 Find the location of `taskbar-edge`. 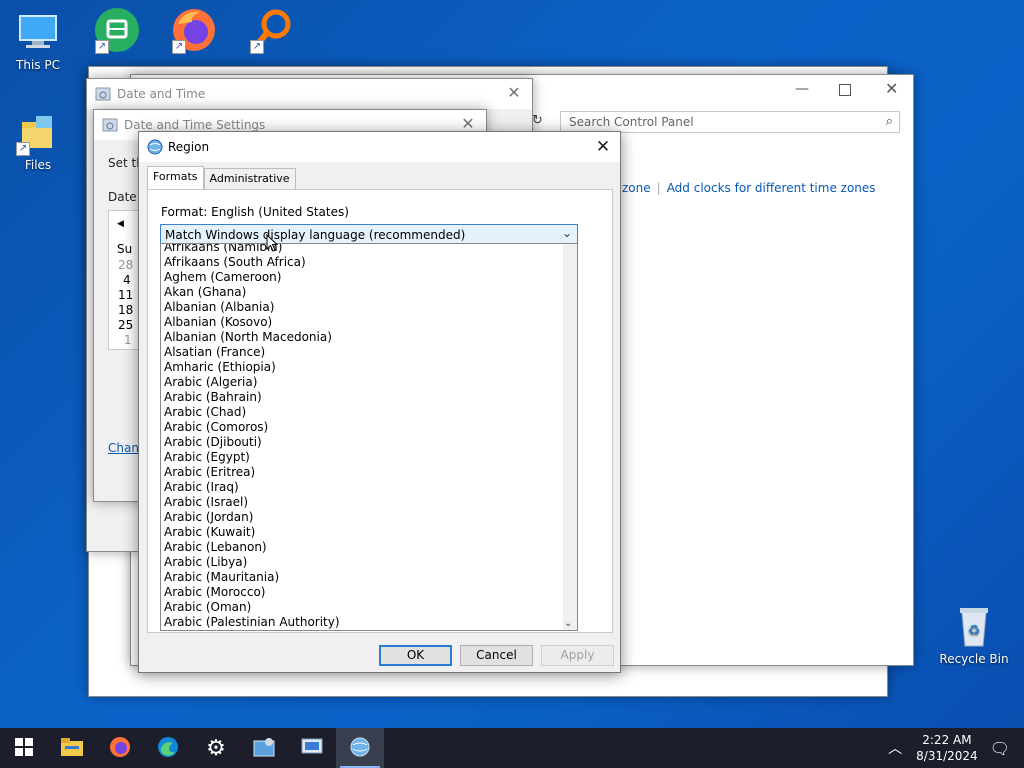

taskbar-edge is located at coordinates (168, 748).